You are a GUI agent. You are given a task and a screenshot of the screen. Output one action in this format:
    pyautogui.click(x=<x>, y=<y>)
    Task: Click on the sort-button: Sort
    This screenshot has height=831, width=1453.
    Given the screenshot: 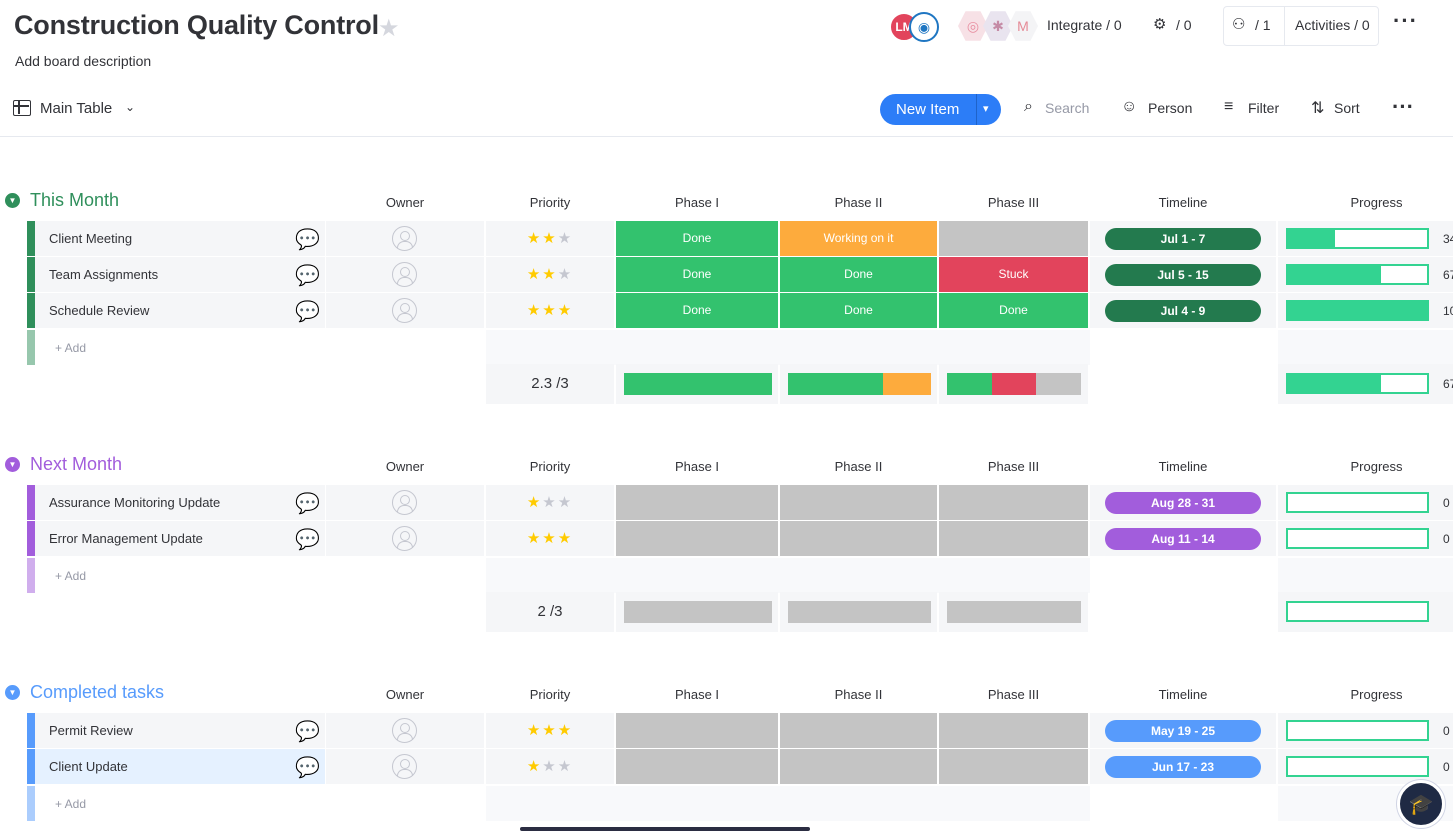 What is the action you would take?
    pyautogui.click(x=1347, y=108)
    